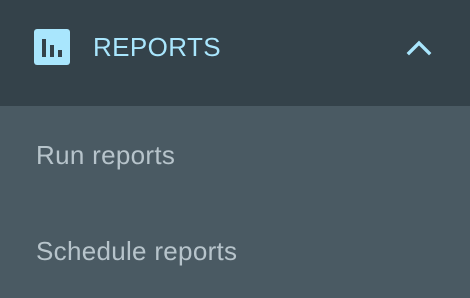  Describe the element at coordinates (106, 155) in the screenshot. I see `submenu-item-label: Run reports` at that location.